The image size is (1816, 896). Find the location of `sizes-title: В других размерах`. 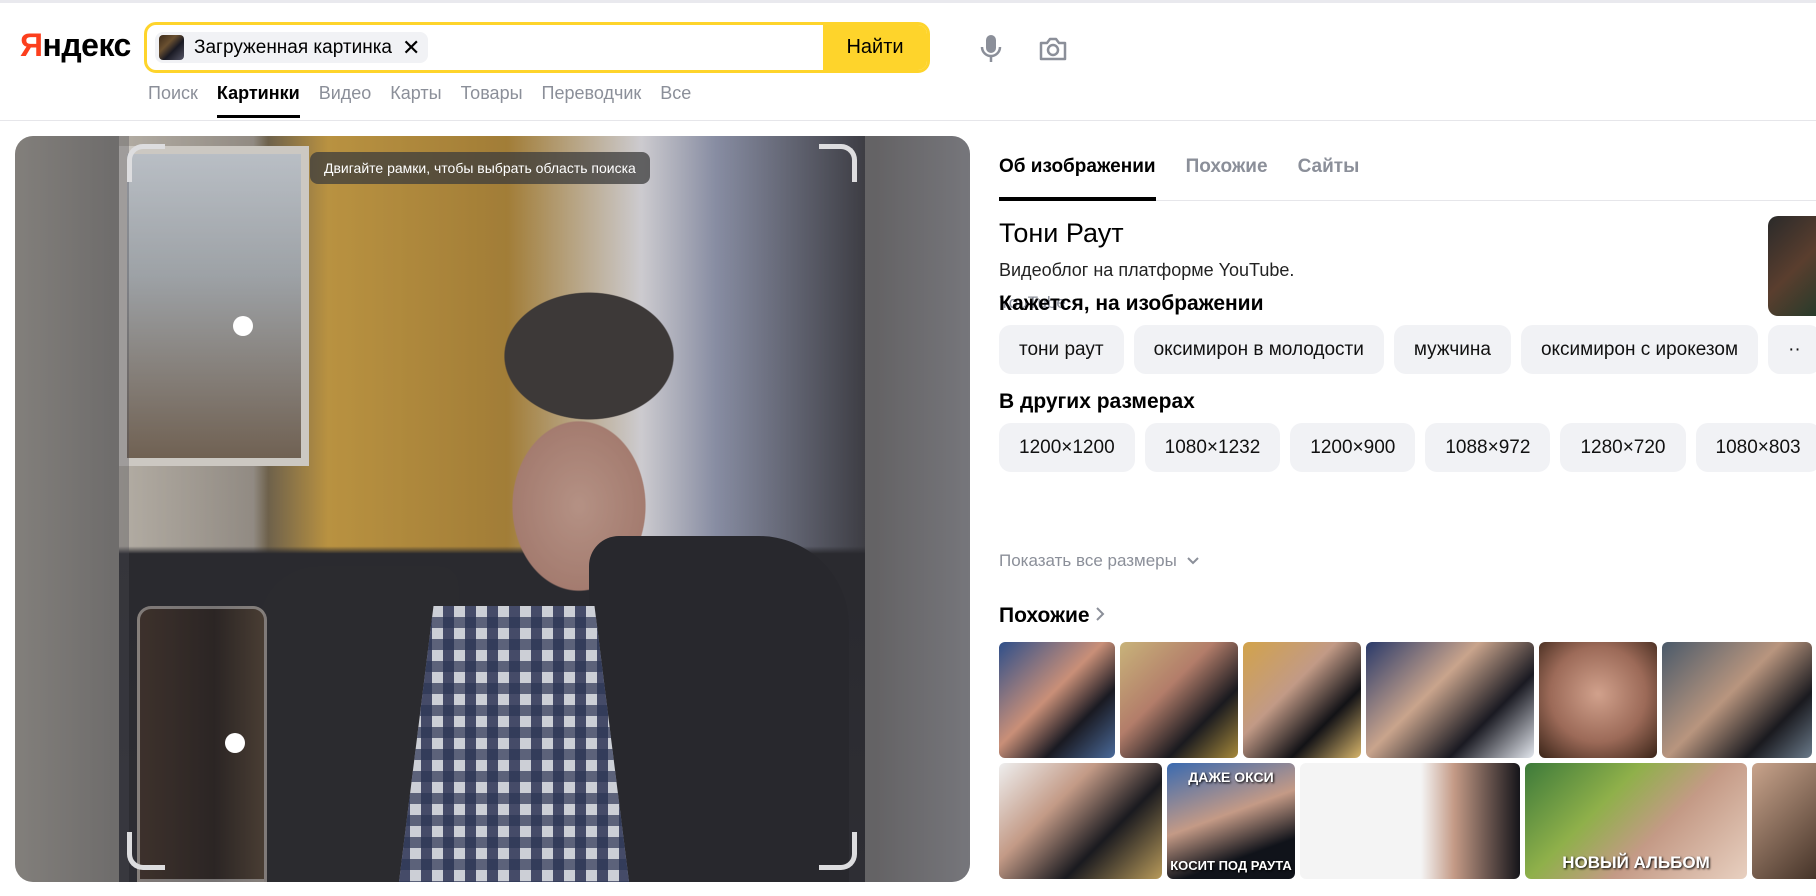

sizes-title: В других размерах is located at coordinates (1097, 401).